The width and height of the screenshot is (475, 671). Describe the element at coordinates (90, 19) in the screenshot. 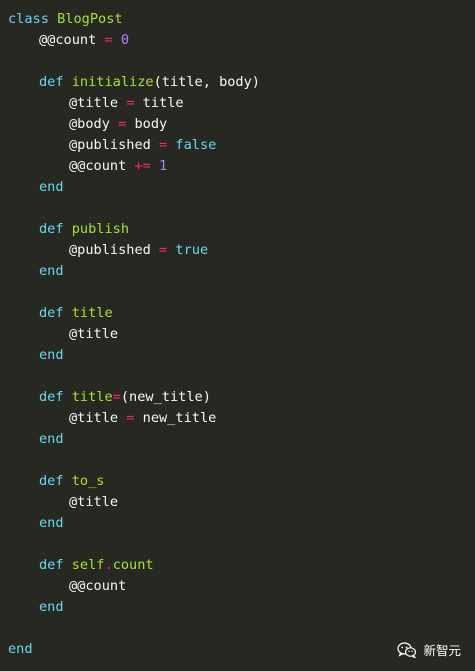

I see `class-name: BlogPost` at that location.